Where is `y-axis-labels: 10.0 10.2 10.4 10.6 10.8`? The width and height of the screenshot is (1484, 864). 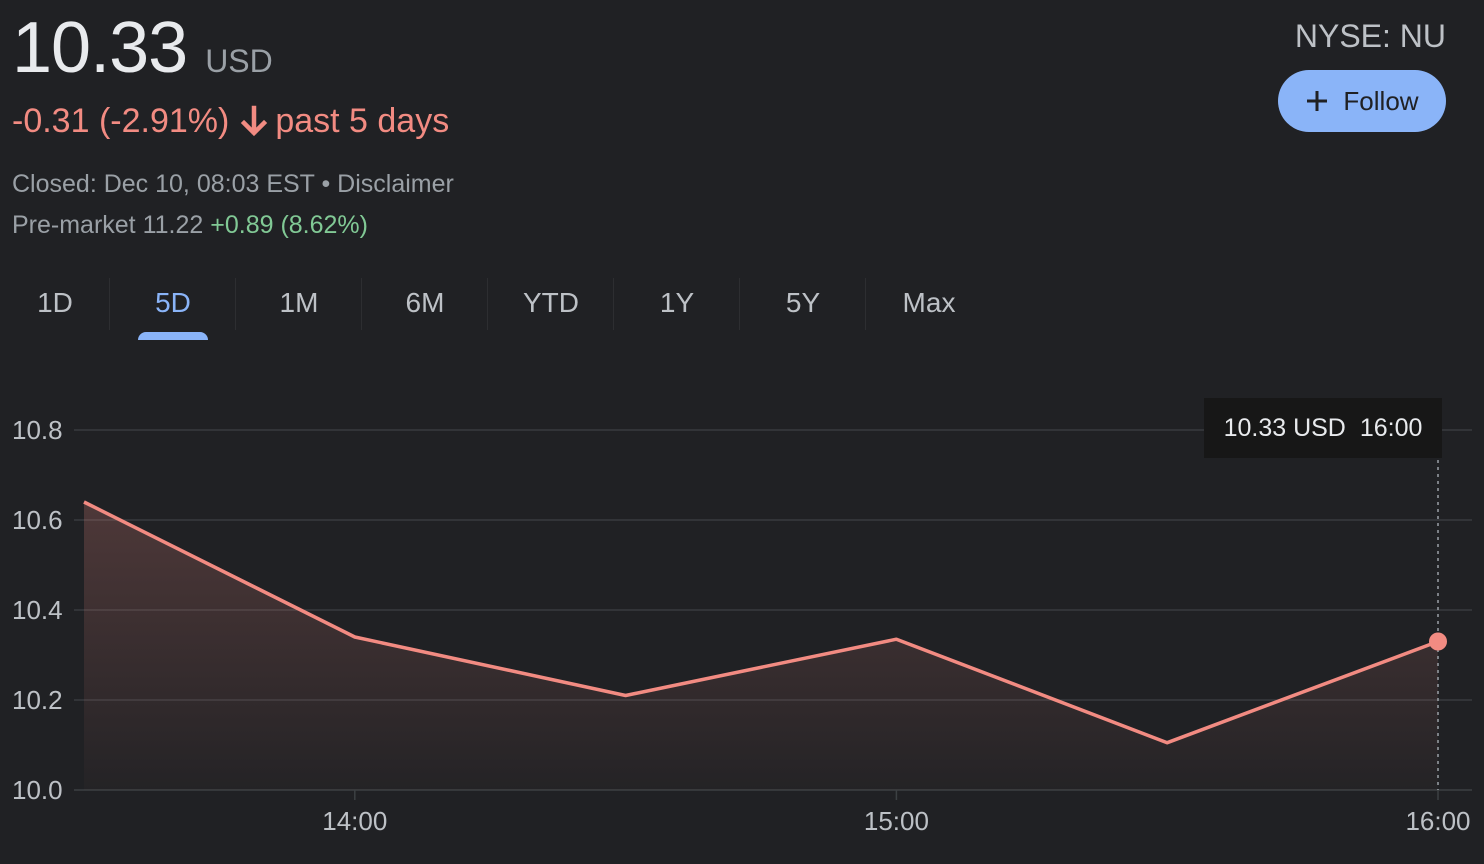 y-axis-labels: 10.0 10.2 10.4 10.6 10.8 is located at coordinates (37, 610).